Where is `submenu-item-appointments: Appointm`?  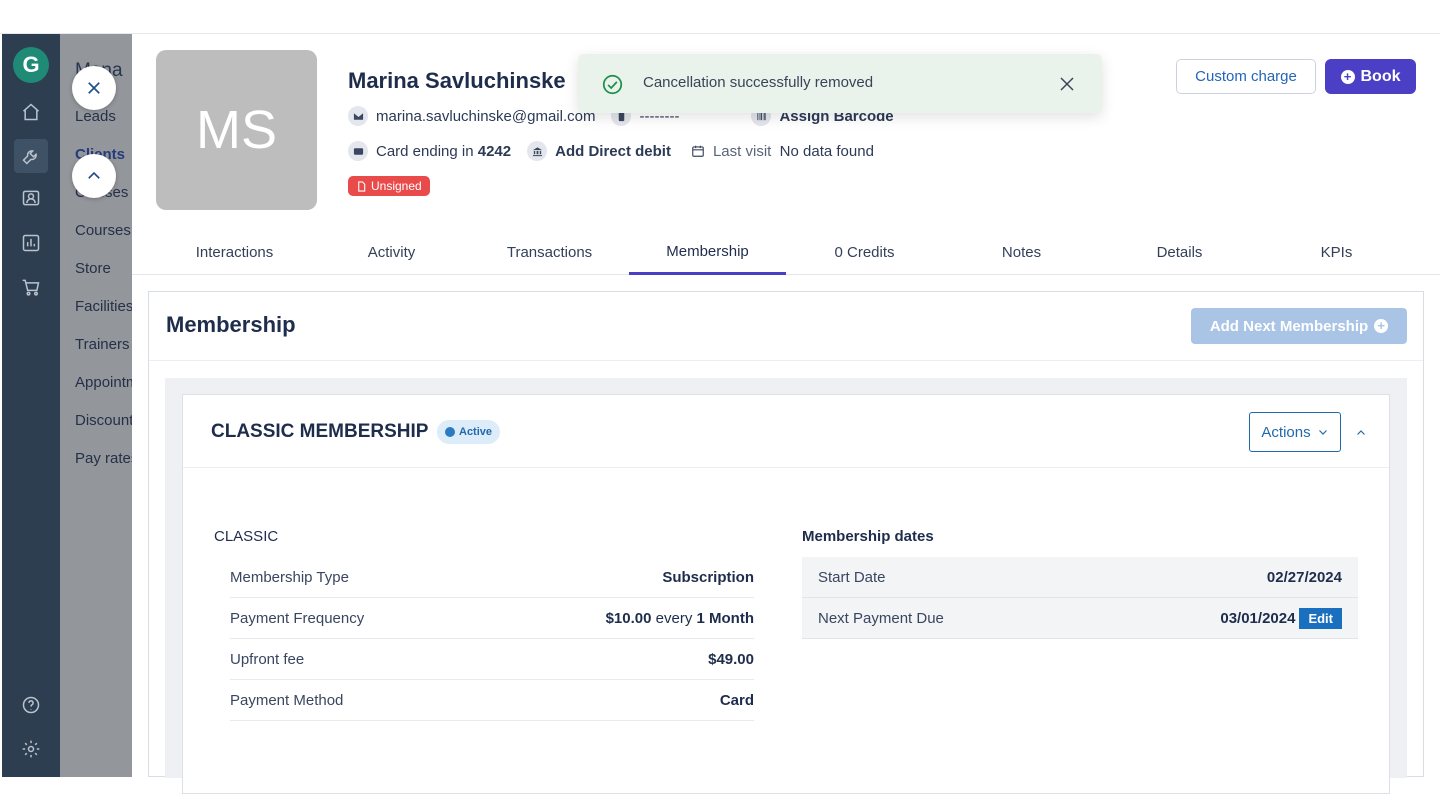 submenu-item-appointments: Appointm is located at coordinates (103, 382).